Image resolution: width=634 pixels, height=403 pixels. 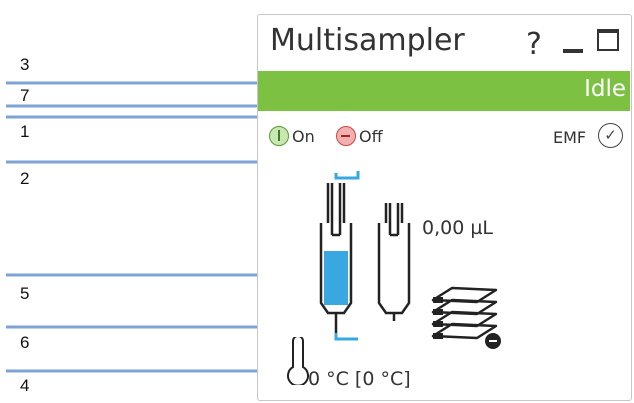 What do you see at coordinates (608, 40) in the screenshot?
I see `maximize-icon` at bounding box center [608, 40].